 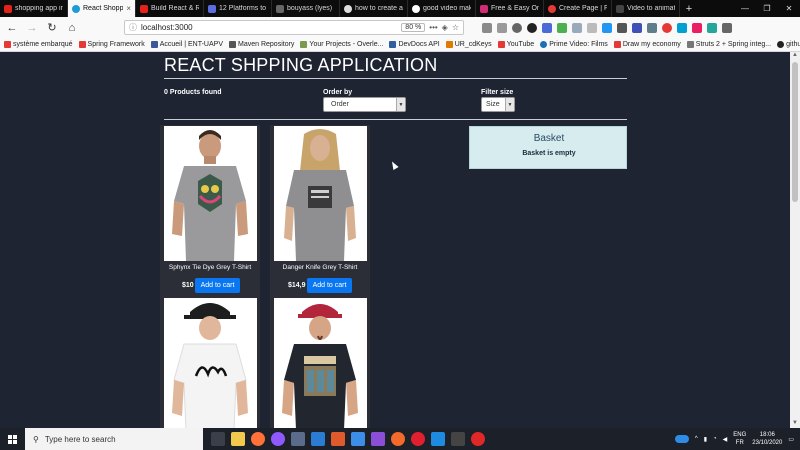 What do you see at coordinates (789, 8) in the screenshot?
I see `close-window-button: ✕` at bounding box center [789, 8].